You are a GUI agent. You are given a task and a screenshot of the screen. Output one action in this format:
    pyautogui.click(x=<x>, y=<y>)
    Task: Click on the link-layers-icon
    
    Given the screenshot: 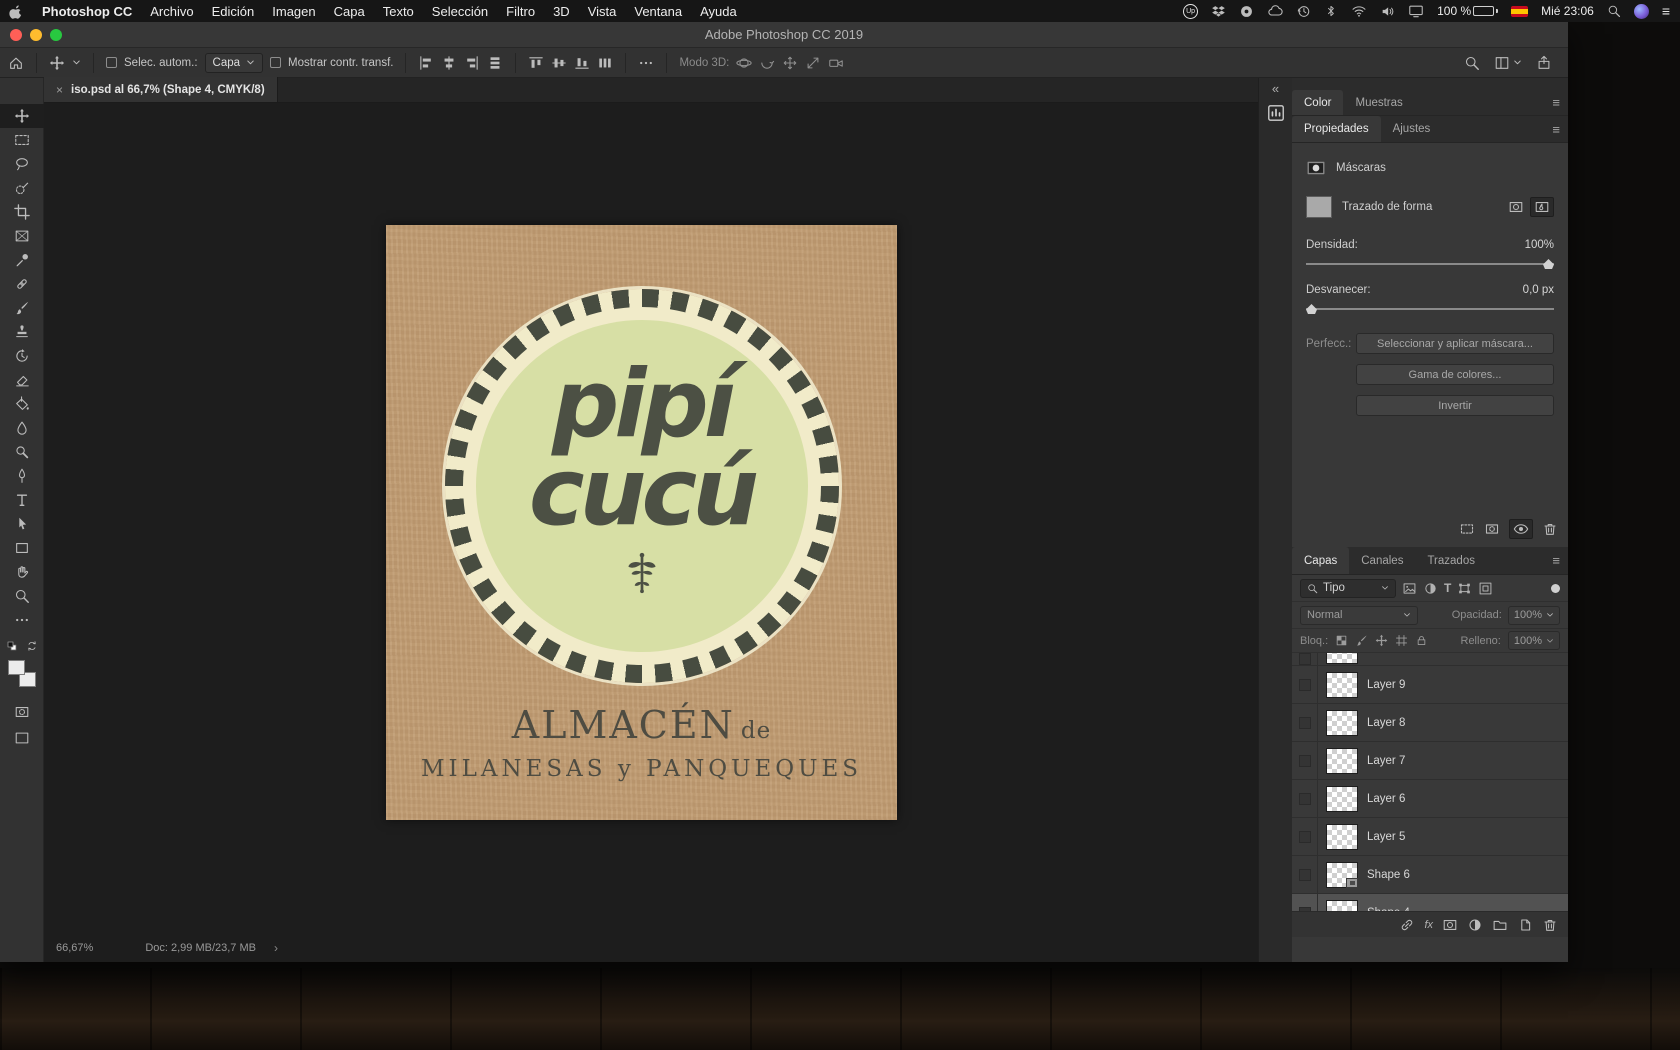 What is the action you would take?
    pyautogui.click(x=1407, y=925)
    